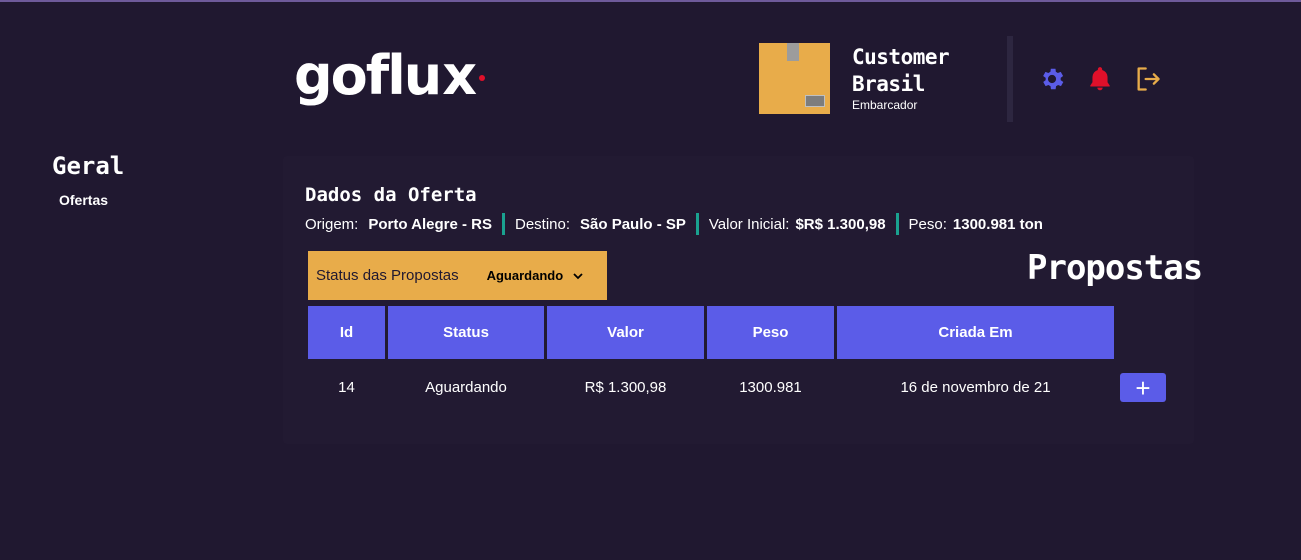  I want to click on proposals-title: Propostas, so click(1115, 268).